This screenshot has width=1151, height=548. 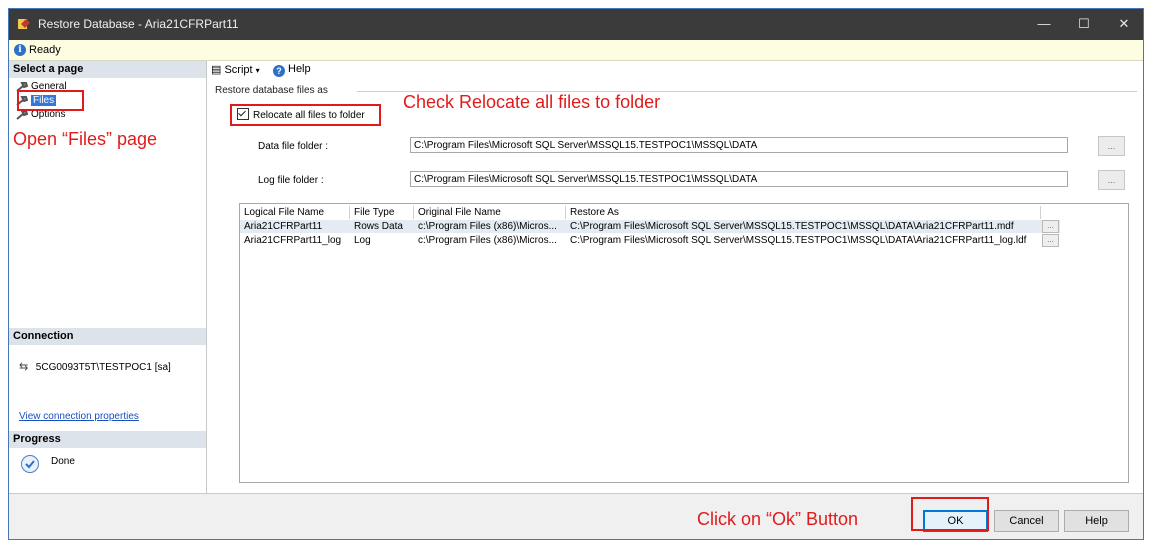 I want to click on status-bar: i Ready, so click(x=576, y=50).